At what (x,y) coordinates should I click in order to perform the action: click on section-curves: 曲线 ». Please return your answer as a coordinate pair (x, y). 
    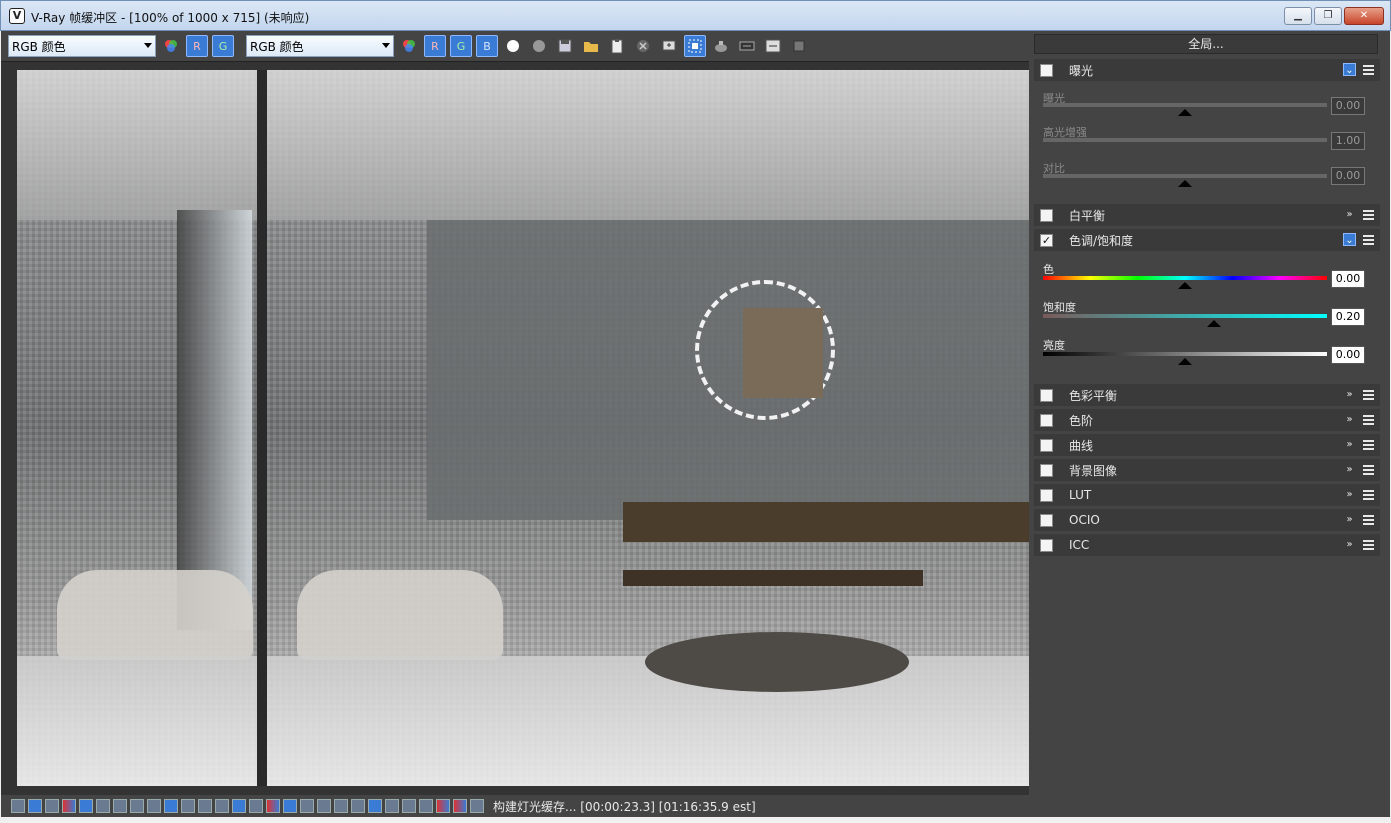
    Looking at the image, I should click on (1207, 445).